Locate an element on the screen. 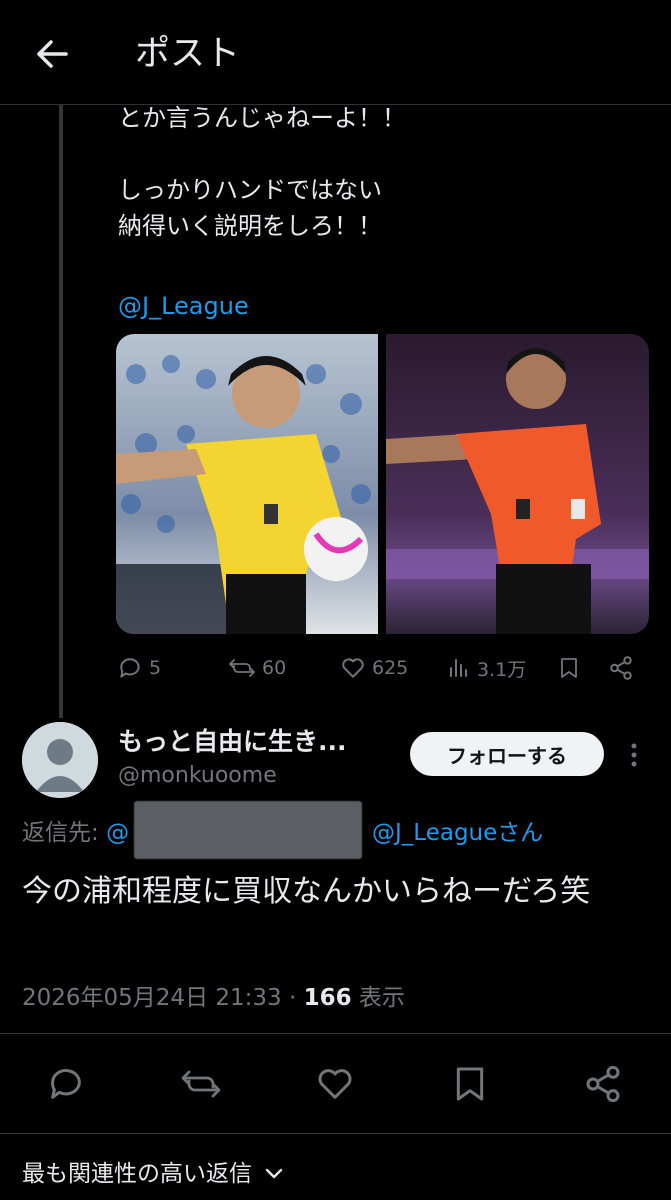 This screenshot has height=1200, width=671. views-count: 166 is located at coordinates (327, 998).